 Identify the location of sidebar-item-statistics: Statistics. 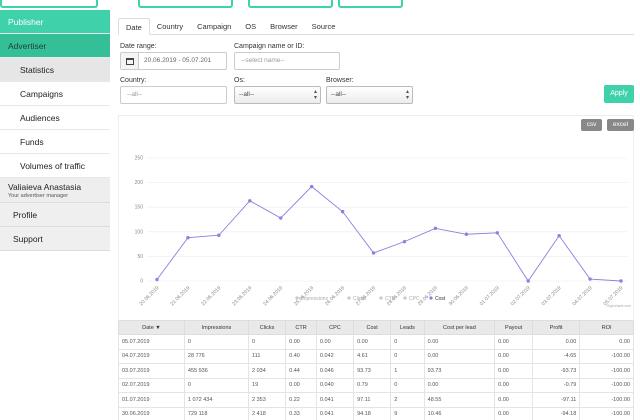
(55, 70).